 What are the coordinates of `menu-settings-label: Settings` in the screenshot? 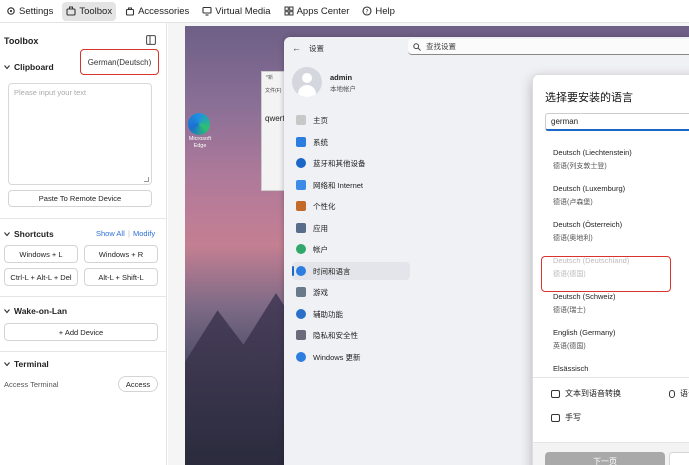 It's located at (36, 11).